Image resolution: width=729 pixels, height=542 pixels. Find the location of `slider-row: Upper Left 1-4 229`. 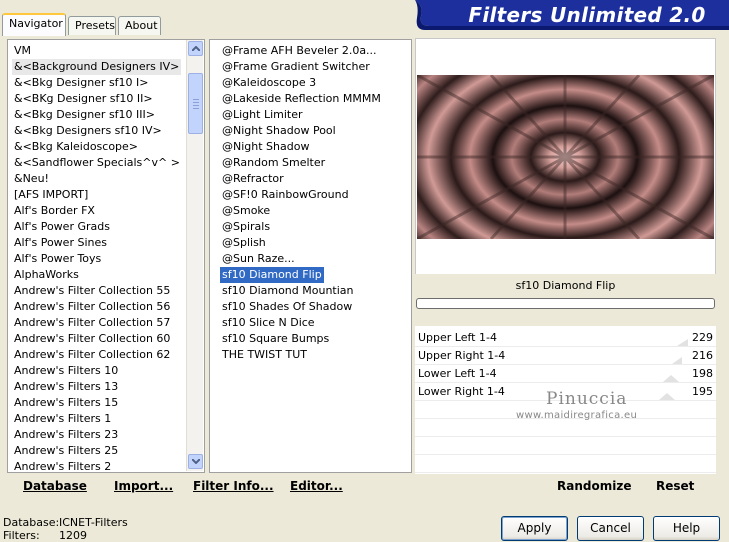

slider-row: Upper Left 1-4 229 is located at coordinates (565, 338).